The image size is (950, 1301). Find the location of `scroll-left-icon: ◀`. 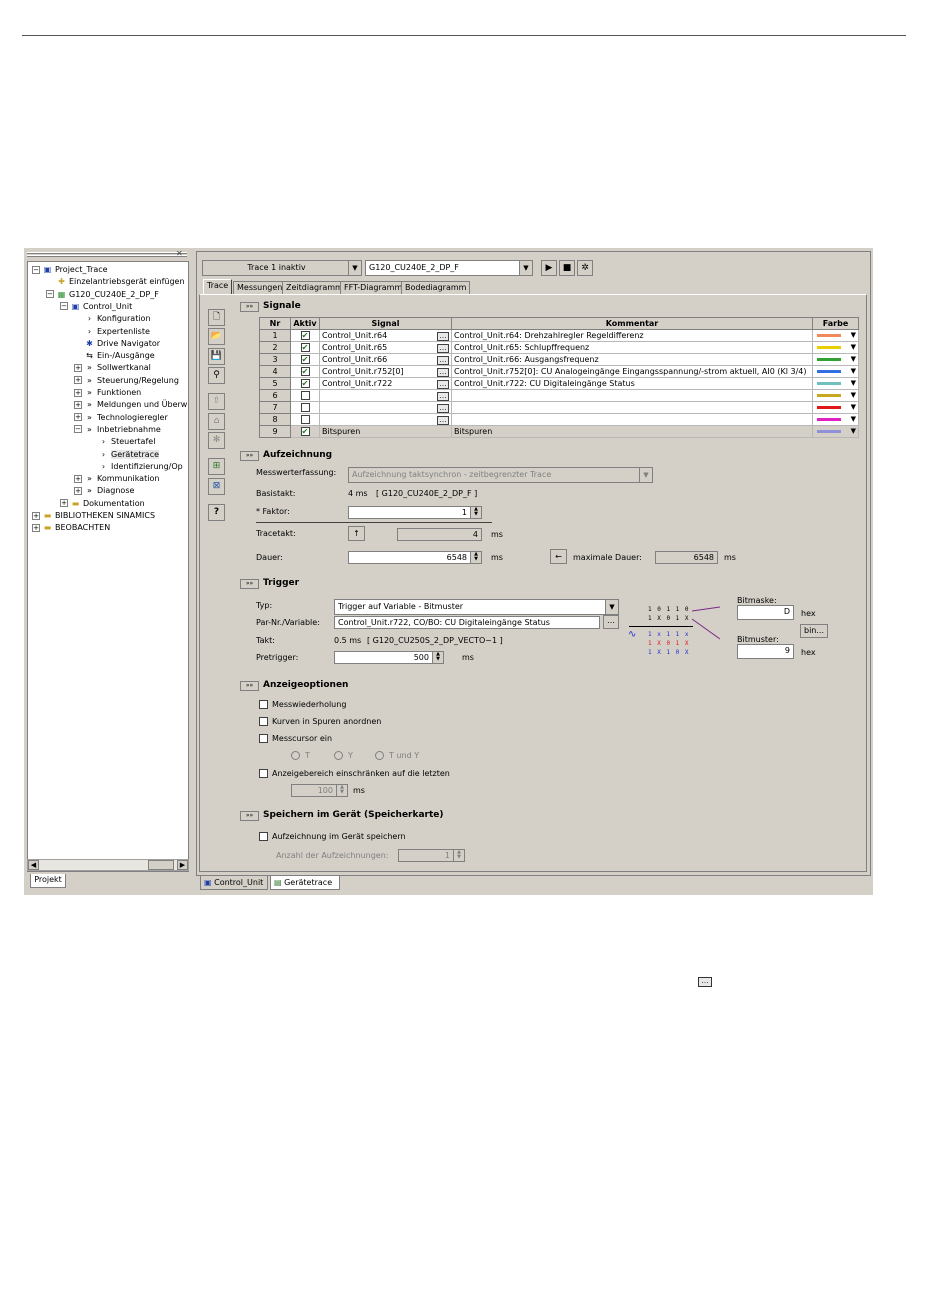

scroll-left-icon: ◀ is located at coordinates (33, 865).